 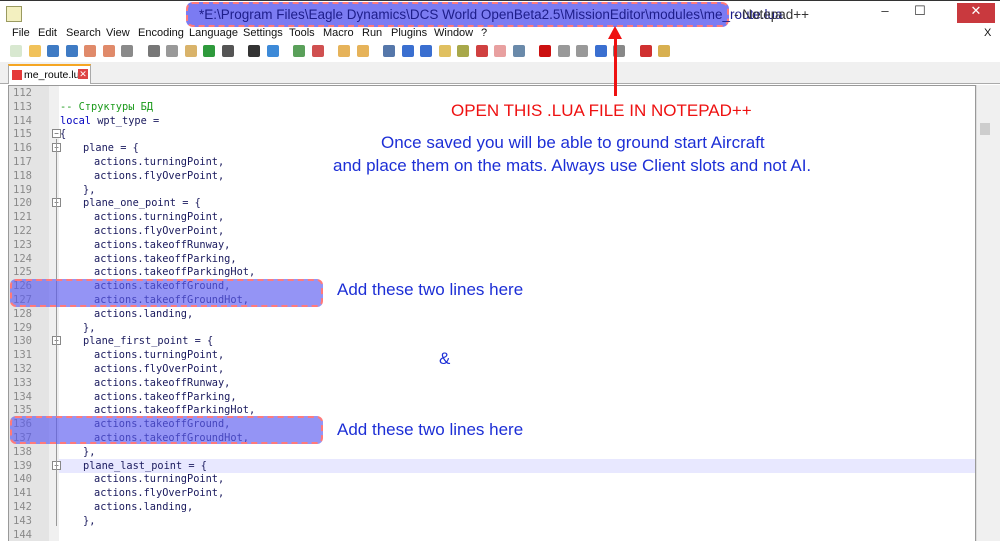 I want to click on new-file-icon, so click(x=16, y=51).